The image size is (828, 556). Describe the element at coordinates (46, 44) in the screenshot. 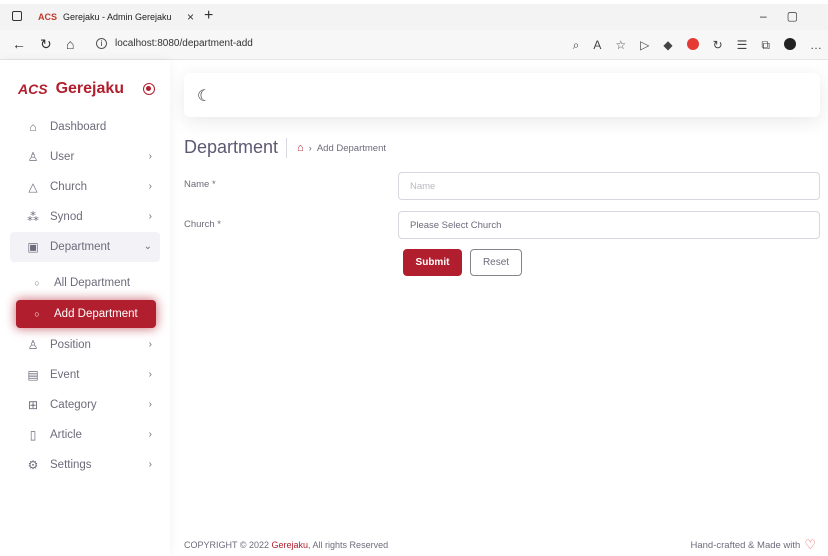

I see `refresh-icon: ↻` at that location.